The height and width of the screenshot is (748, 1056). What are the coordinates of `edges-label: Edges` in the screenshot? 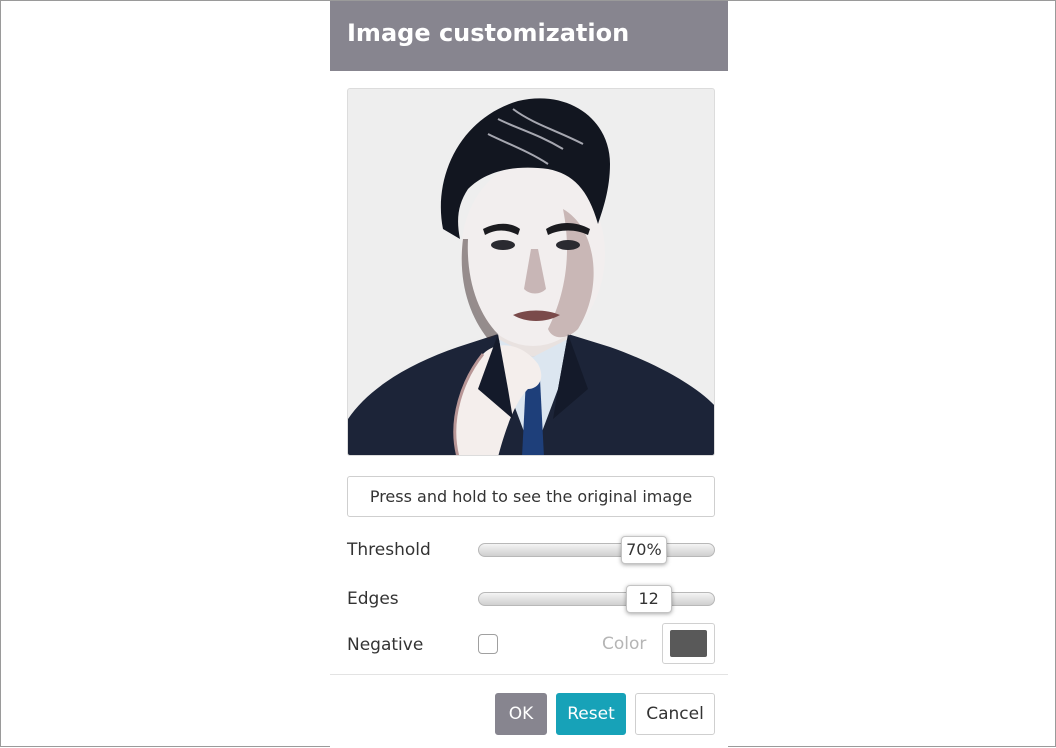 It's located at (373, 599).